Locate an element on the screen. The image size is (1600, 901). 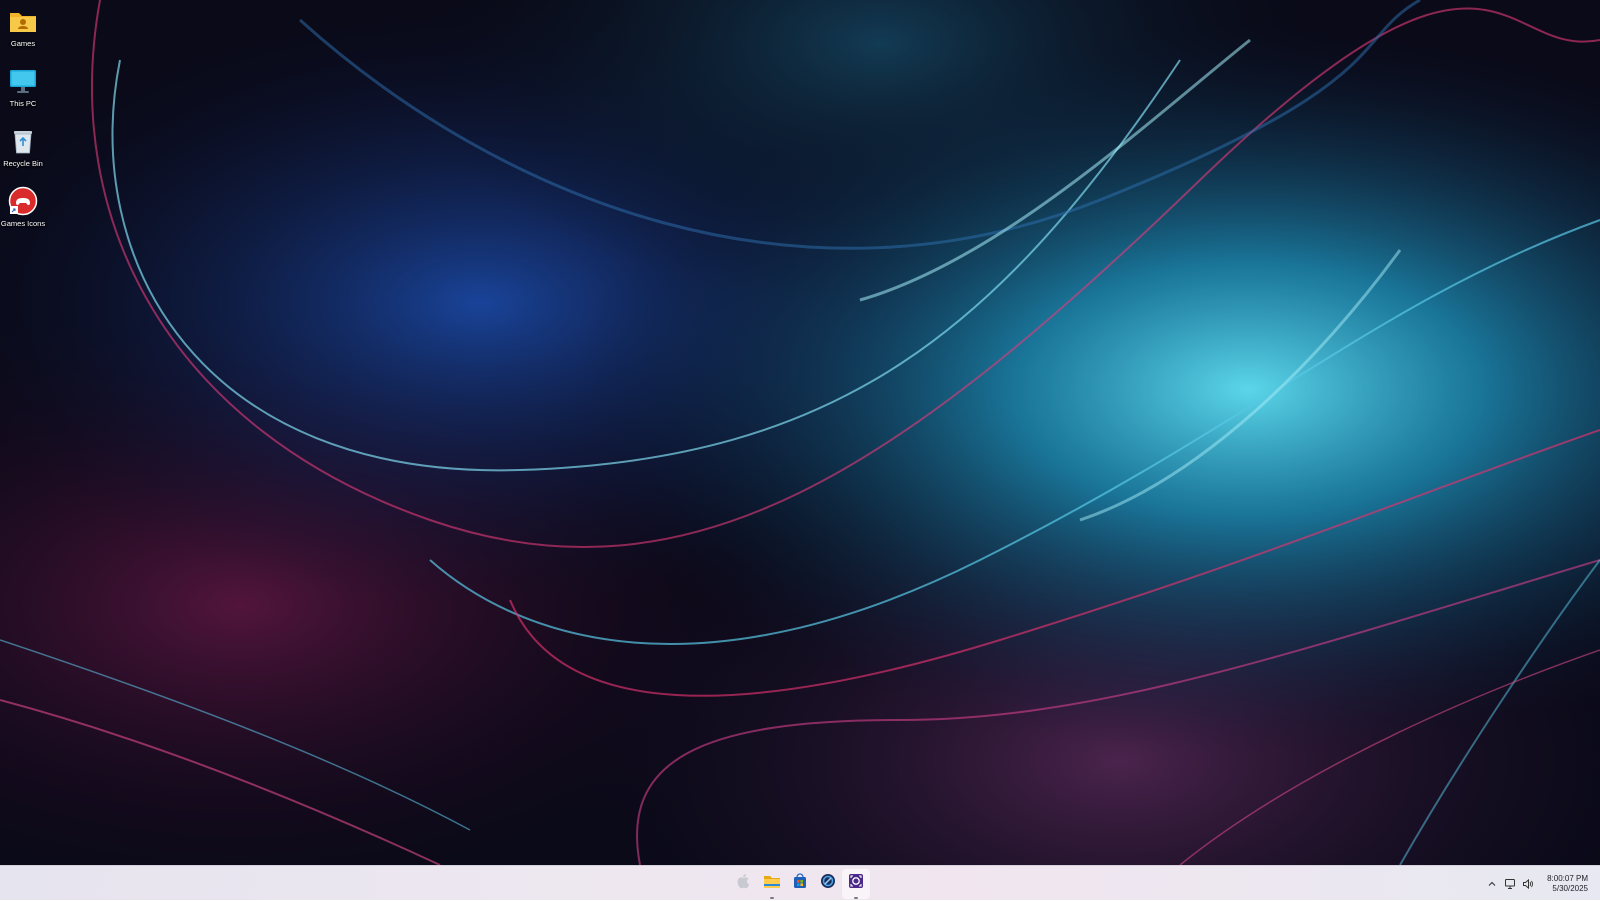
taskbar-app-apple is located at coordinates (744, 884).